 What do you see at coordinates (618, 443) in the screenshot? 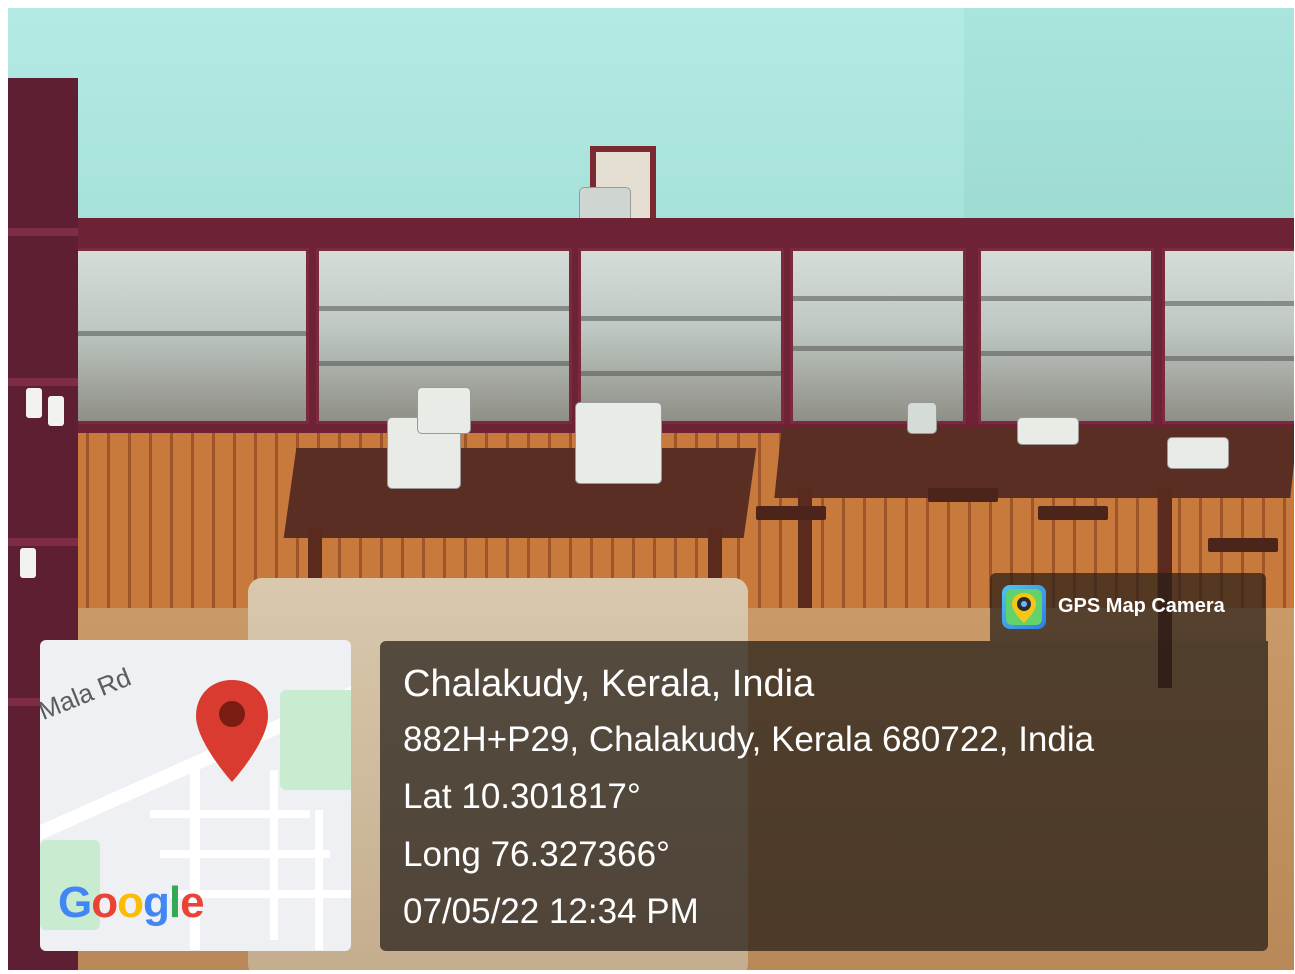
I see `analytical-balance` at bounding box center [618, 443].